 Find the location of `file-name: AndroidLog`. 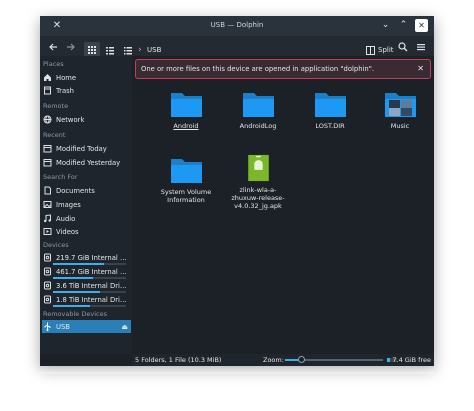

file-name: AndroidLog is located at coordinates (258, 126).